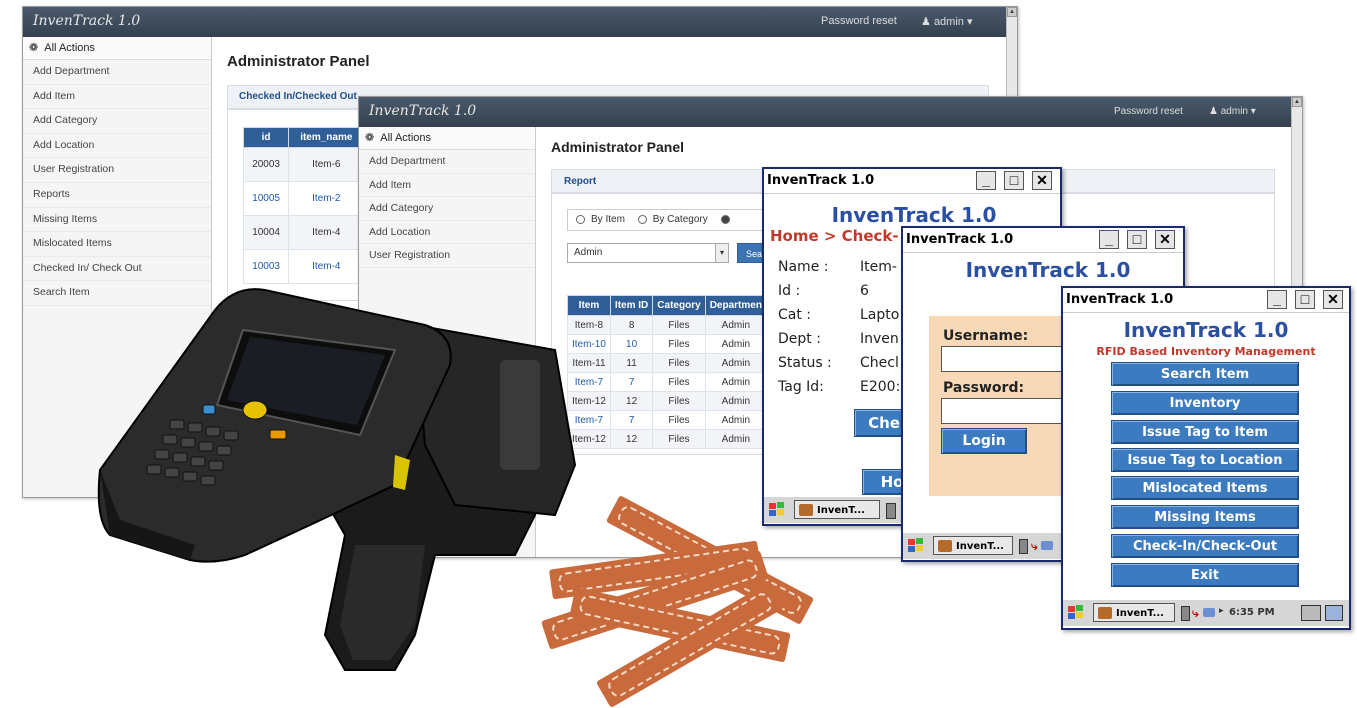 The width and height of the screenshot is (1357, 708). I want to click on menu-issue-tag-item-button: Issue Tag to Item, so click(1205, 432).